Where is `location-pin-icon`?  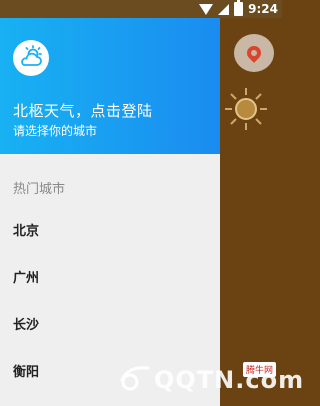 location-pin-icon is located at coordinates (254, 53).